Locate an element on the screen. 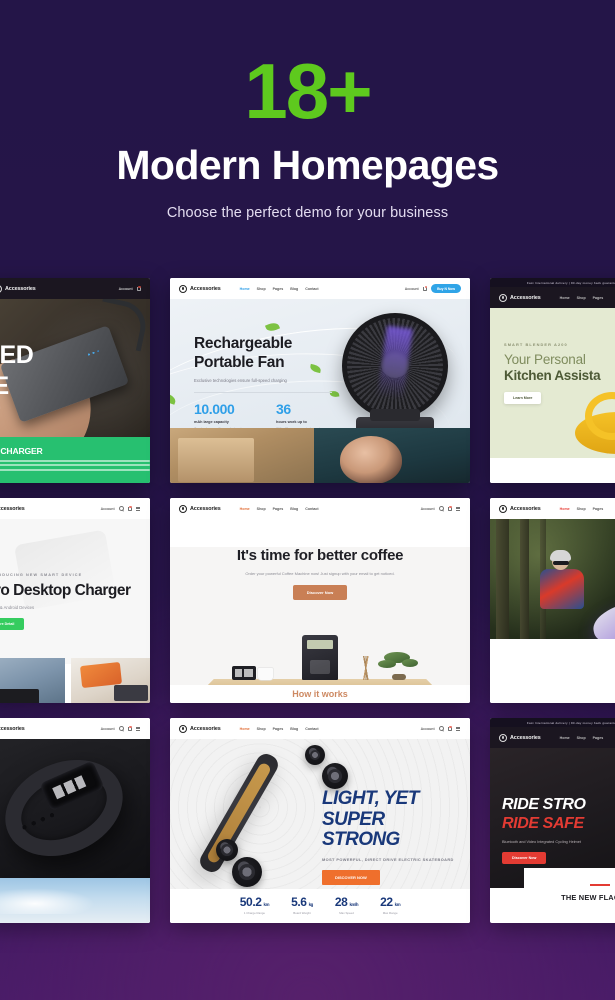 The height and width of the screenshot is (1000, 615). photo-laptop is located at coordinates (32, 680).